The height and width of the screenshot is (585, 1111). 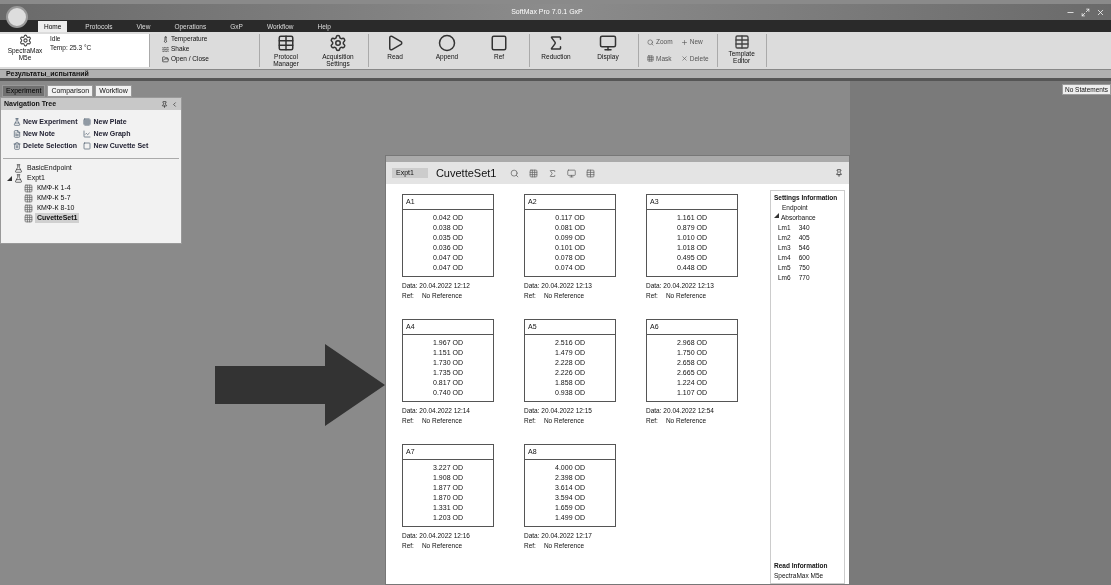 I want to click on manager-icon, so click(x=286, y=43).